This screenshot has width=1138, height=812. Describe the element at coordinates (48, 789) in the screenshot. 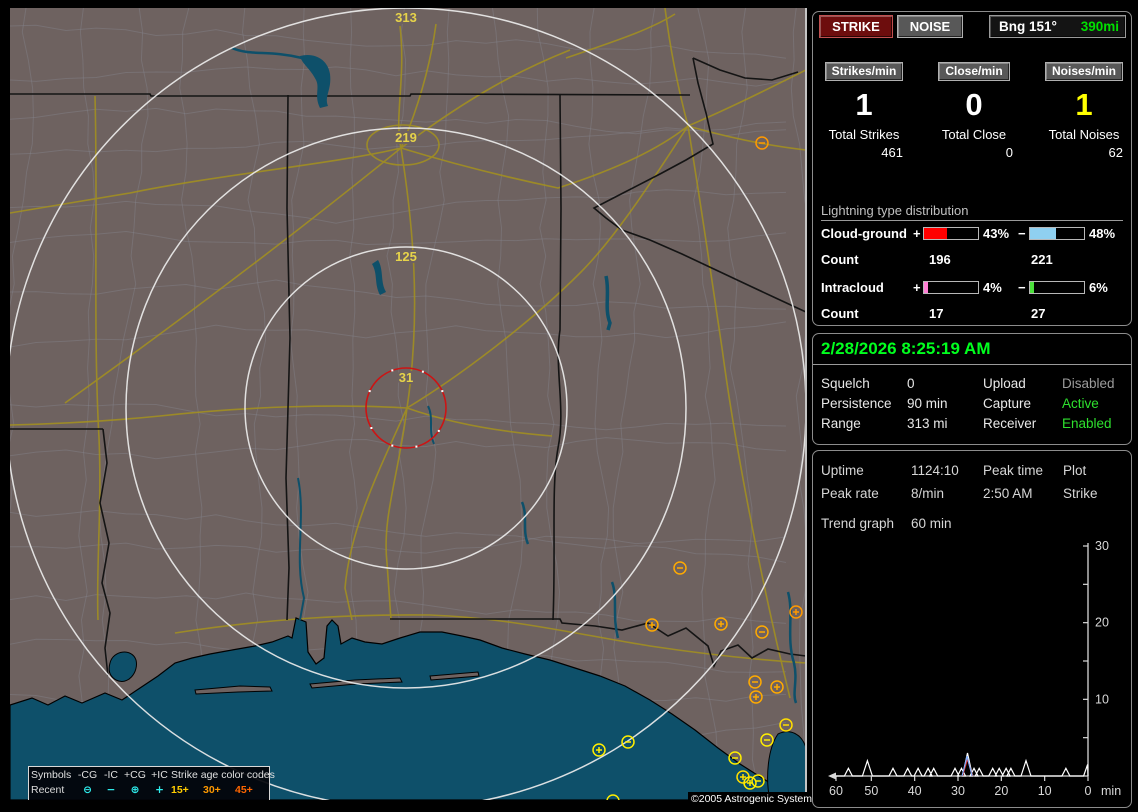

I see `legend-row-label: Recent` at that location.